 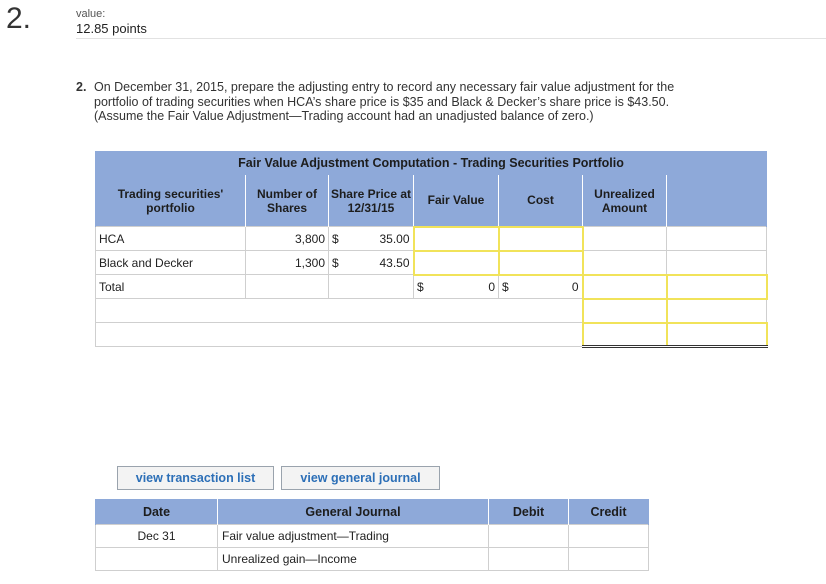 I want to click on journal-row: Unrealized gain—Income, so click(x=372, y=559).